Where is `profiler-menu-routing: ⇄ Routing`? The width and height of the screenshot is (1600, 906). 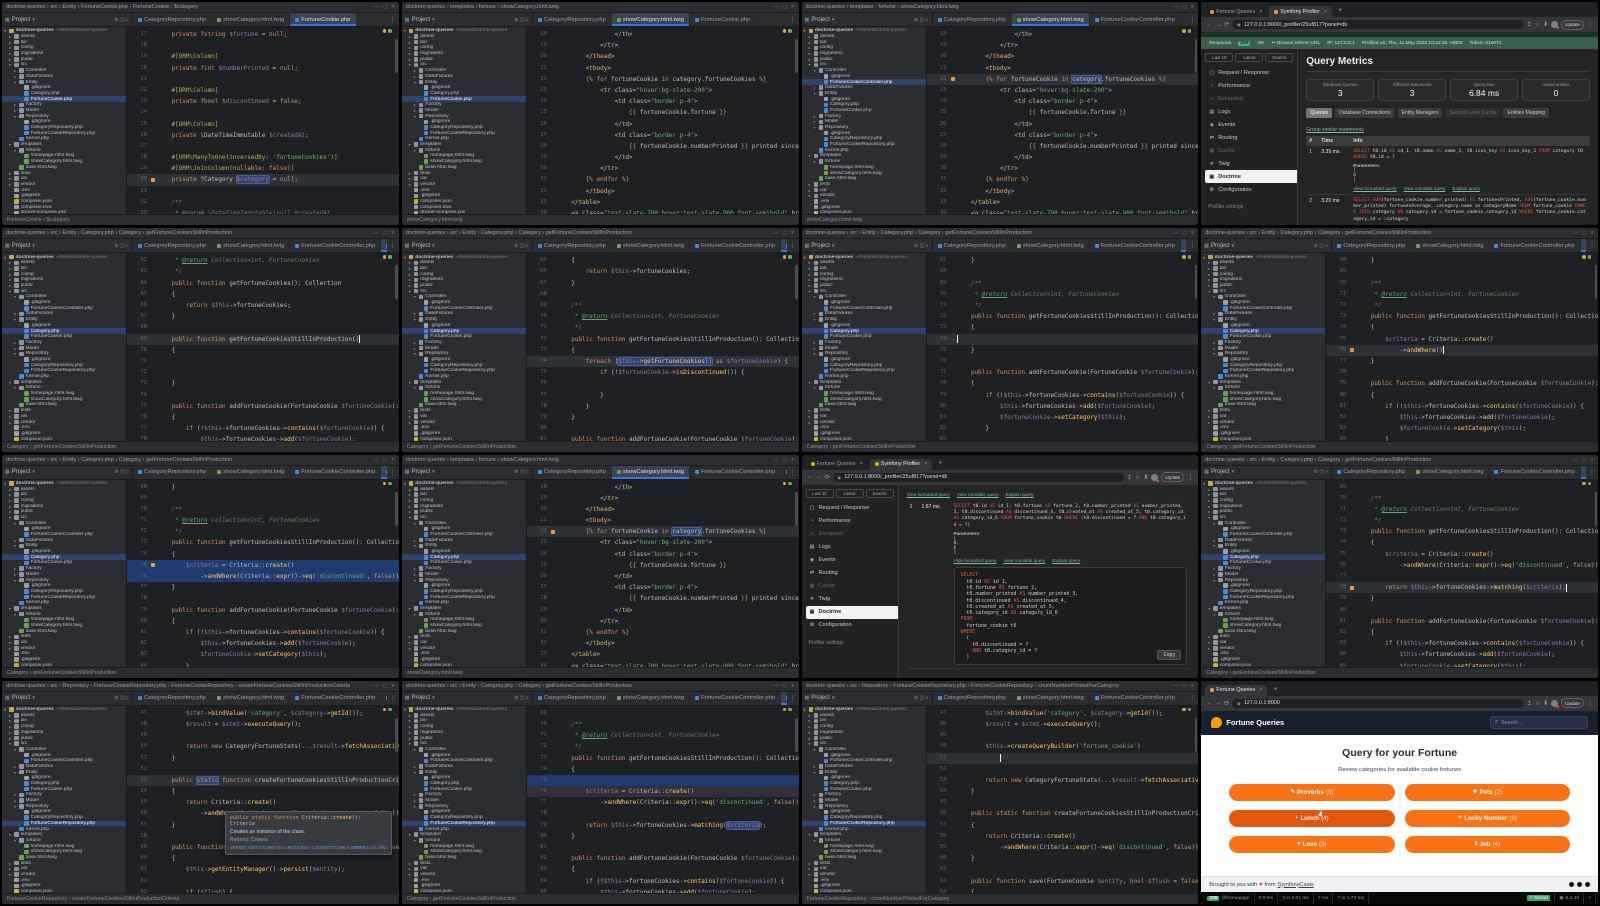 profiler-menu-routing: ⇄ Routing is located at coordinates (1251, 137).